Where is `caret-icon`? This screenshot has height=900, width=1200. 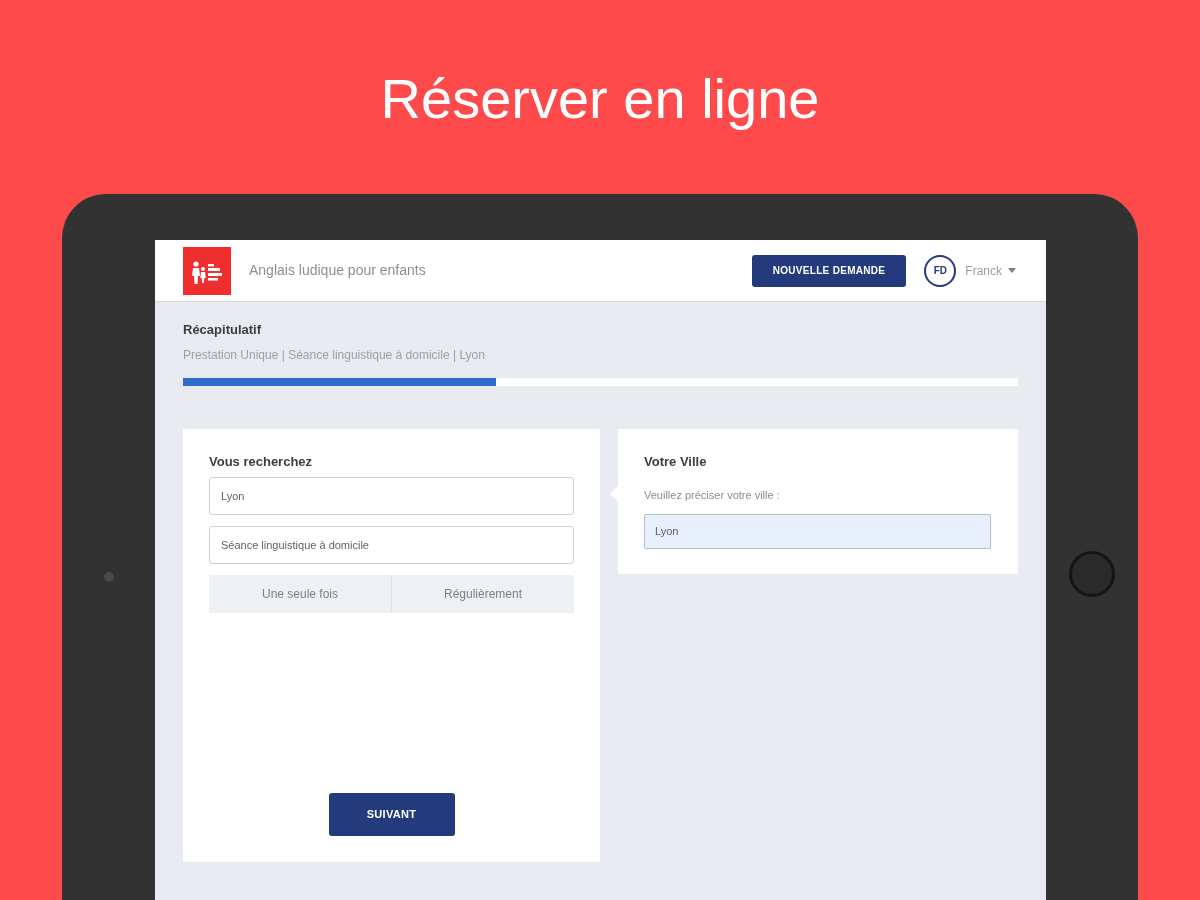
caret-icon is located at coordinates (1012, 270).